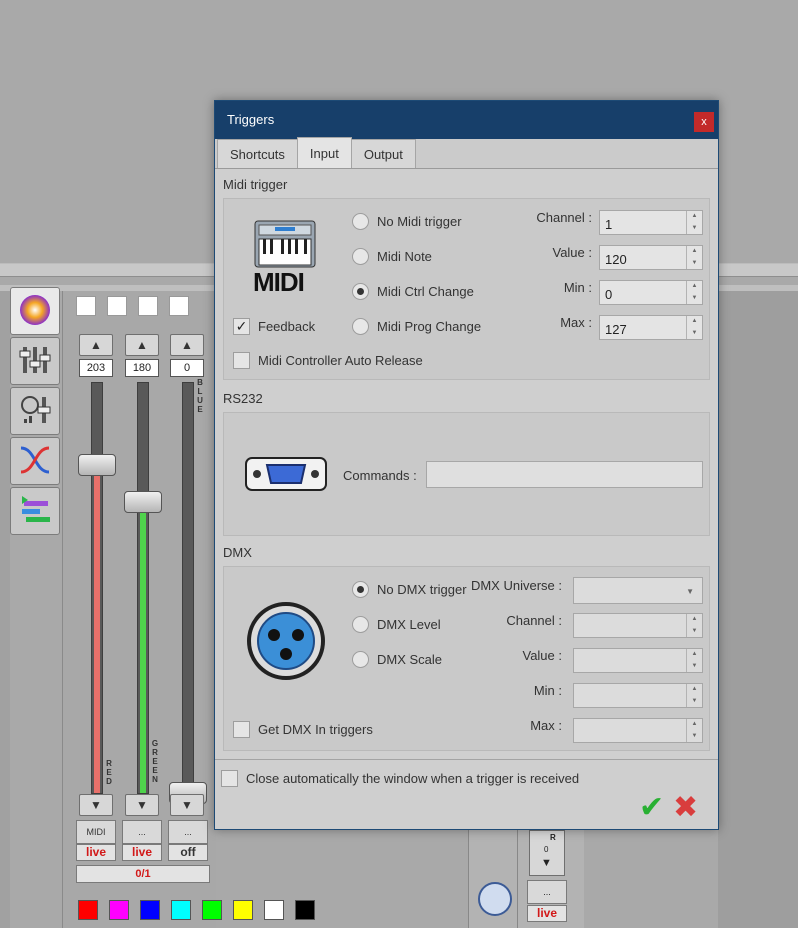 This screenshot has height=928, width=798. Describe the element at coordinates (409, 624) in the screenshot. I see `radio-label: DMX Level` at that location.